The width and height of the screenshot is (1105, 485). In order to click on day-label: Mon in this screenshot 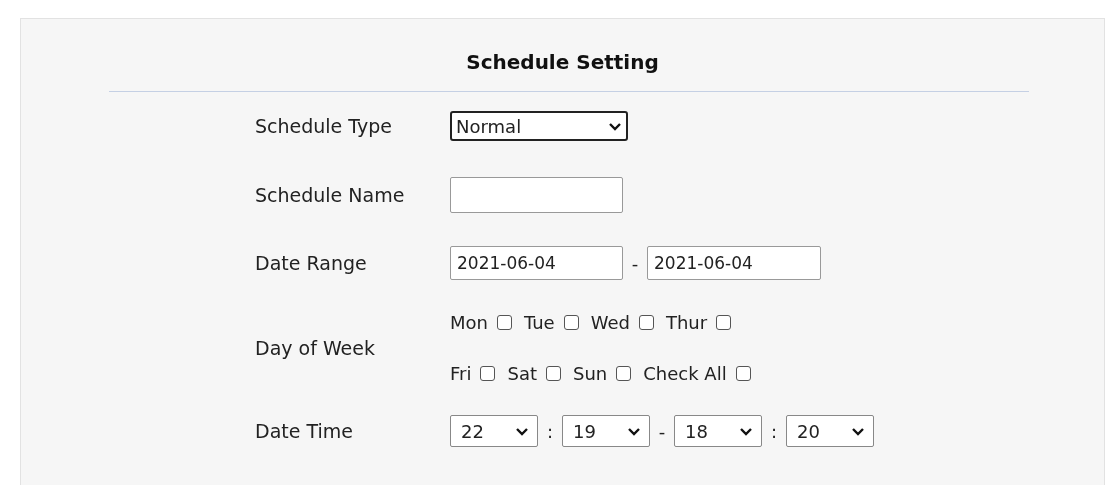, I will do `click(469, 323)`.